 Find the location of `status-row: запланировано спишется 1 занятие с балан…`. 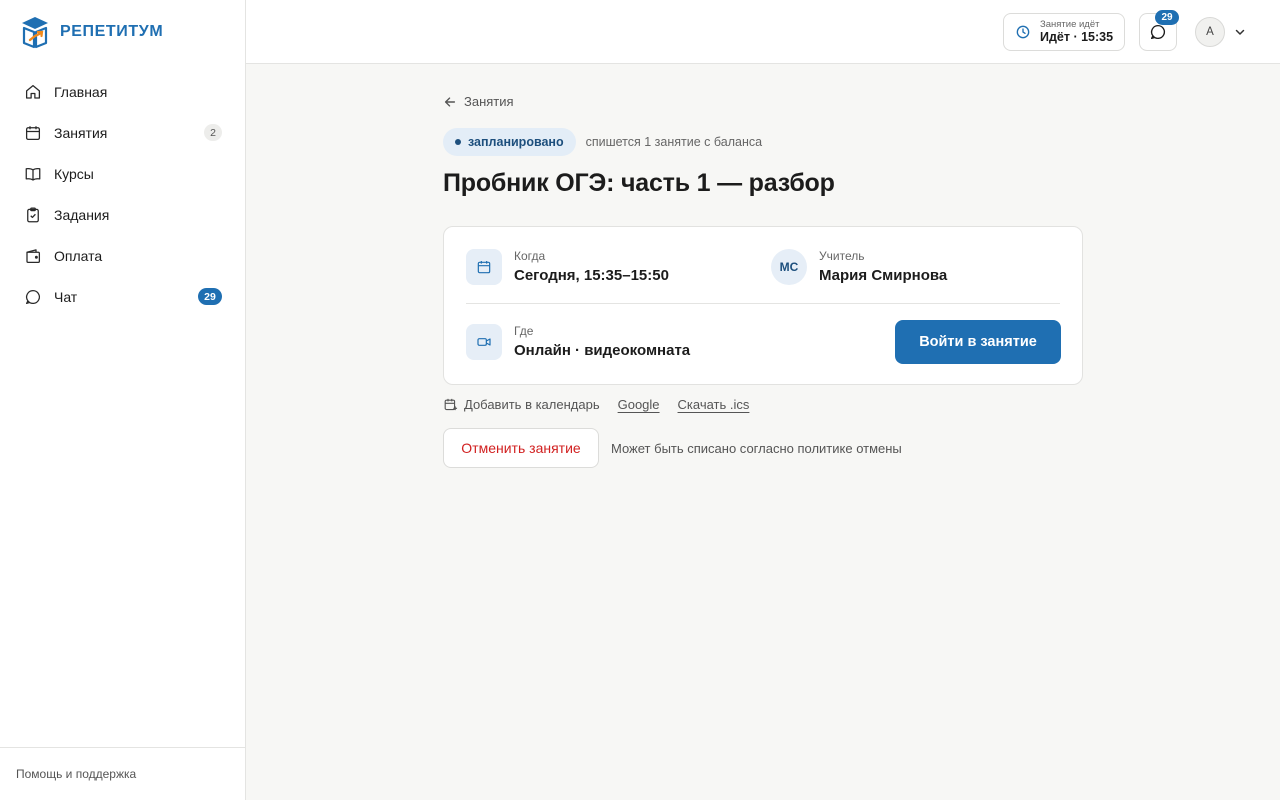

status-row: запланировано спишется 1 занятие с балан… is located at coordinates (602, 142).